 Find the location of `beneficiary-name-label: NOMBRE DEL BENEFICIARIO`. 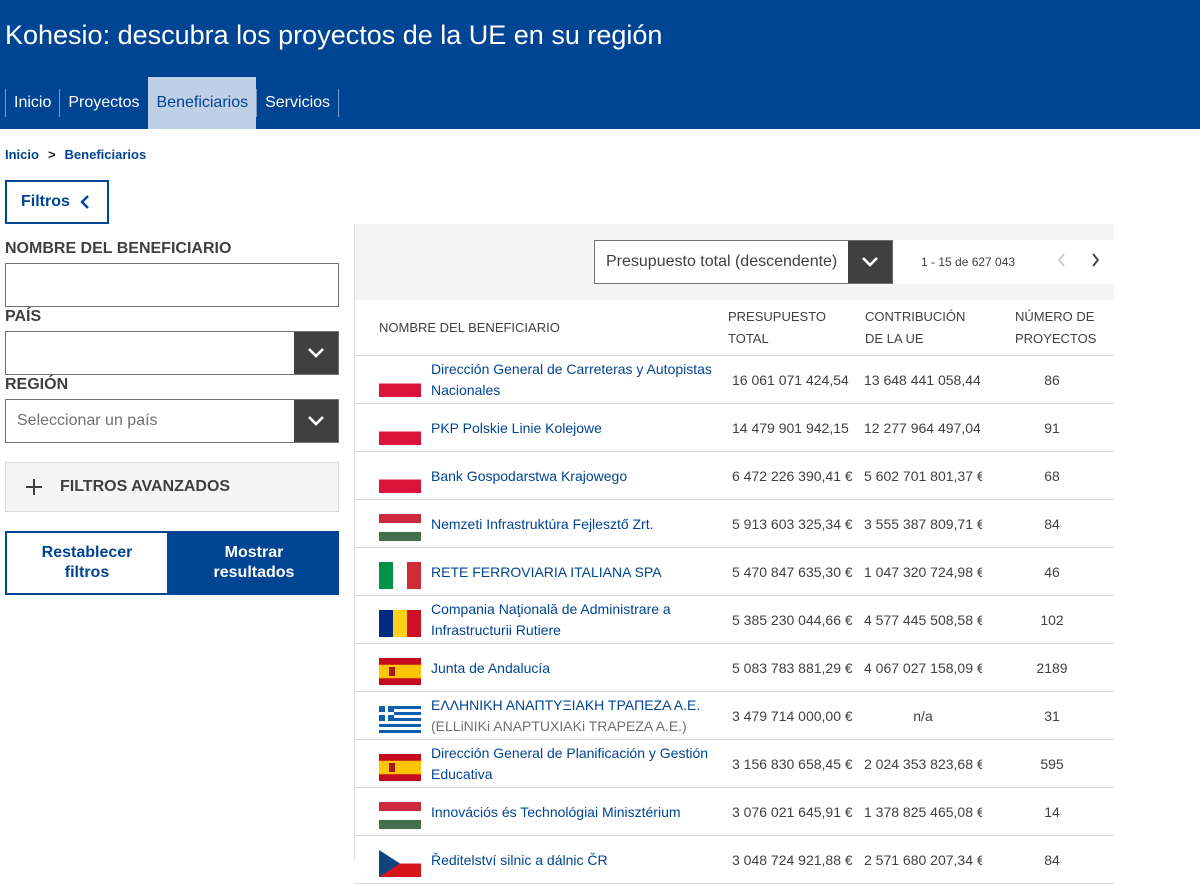

beneficiary-name-label: NOMBRE DEL BENEFICIARIO is located at coordinates (118, 248).